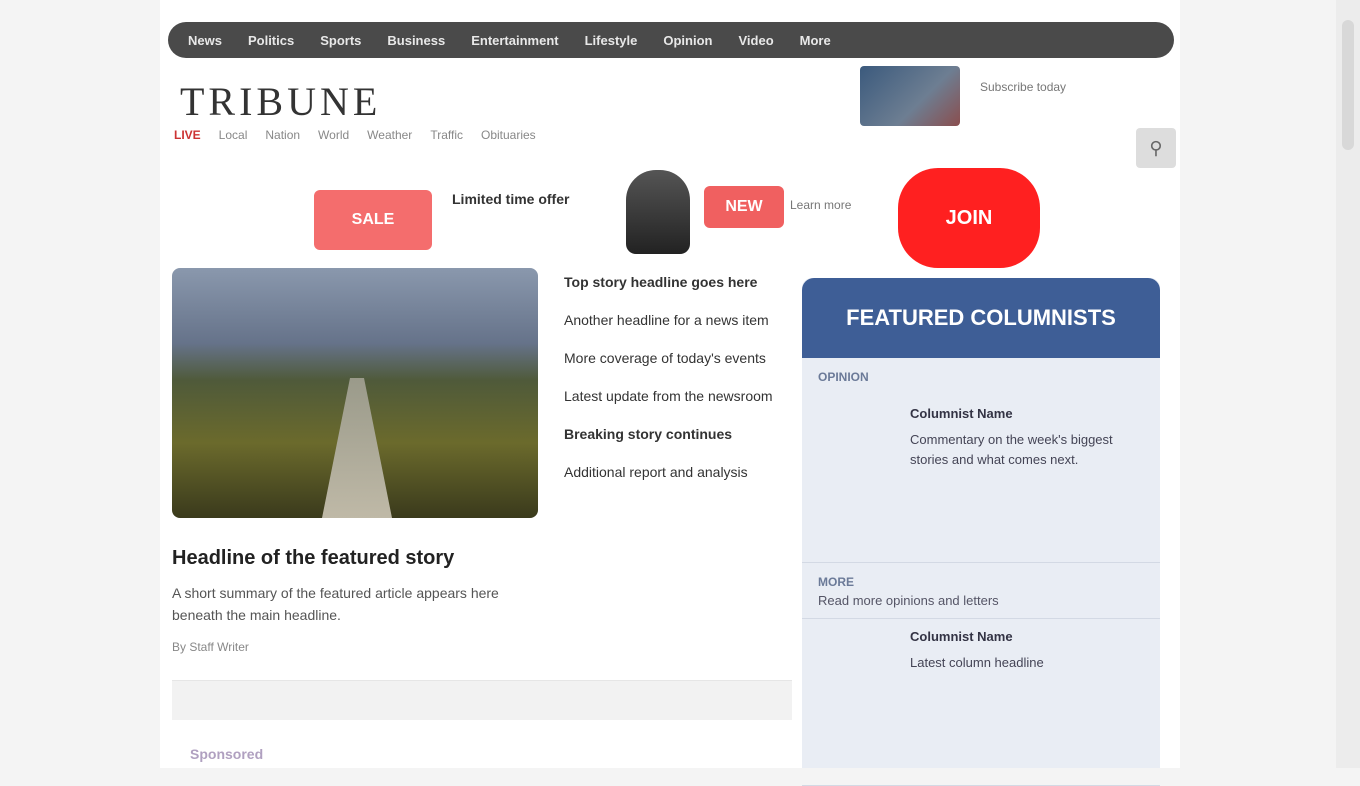 The image size is (1360, 786). What do you see at coordinates (416, 40) in the screenshot?
I see `nav-business: Business` at bounding box center [416, 40].